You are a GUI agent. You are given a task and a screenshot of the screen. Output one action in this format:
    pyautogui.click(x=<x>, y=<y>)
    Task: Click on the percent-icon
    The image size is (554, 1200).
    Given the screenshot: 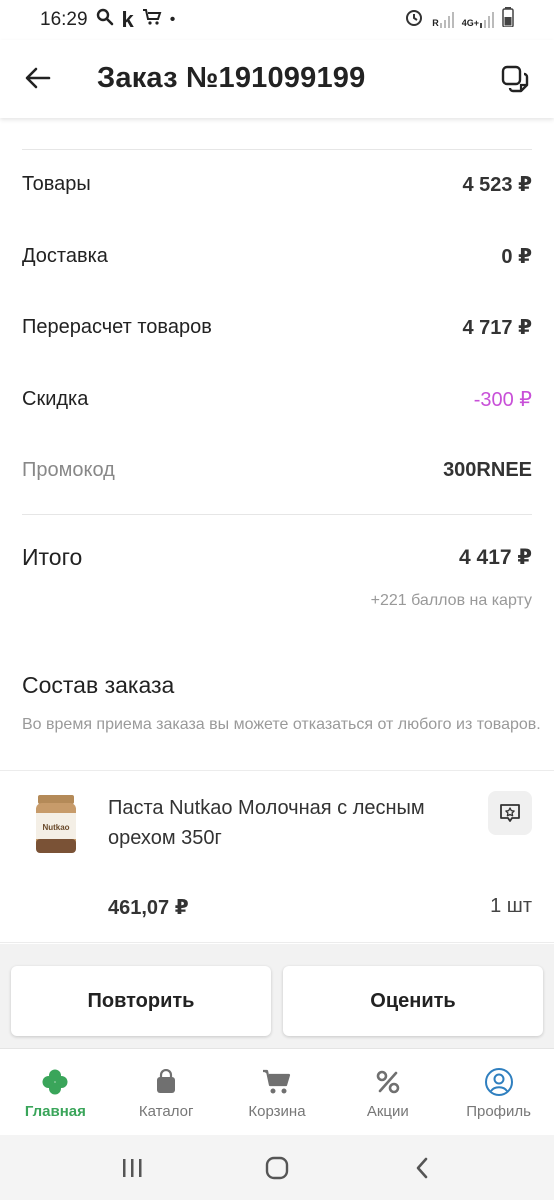 What is the action you would take?
    pyautogui.click(x=388, y=1082)
    